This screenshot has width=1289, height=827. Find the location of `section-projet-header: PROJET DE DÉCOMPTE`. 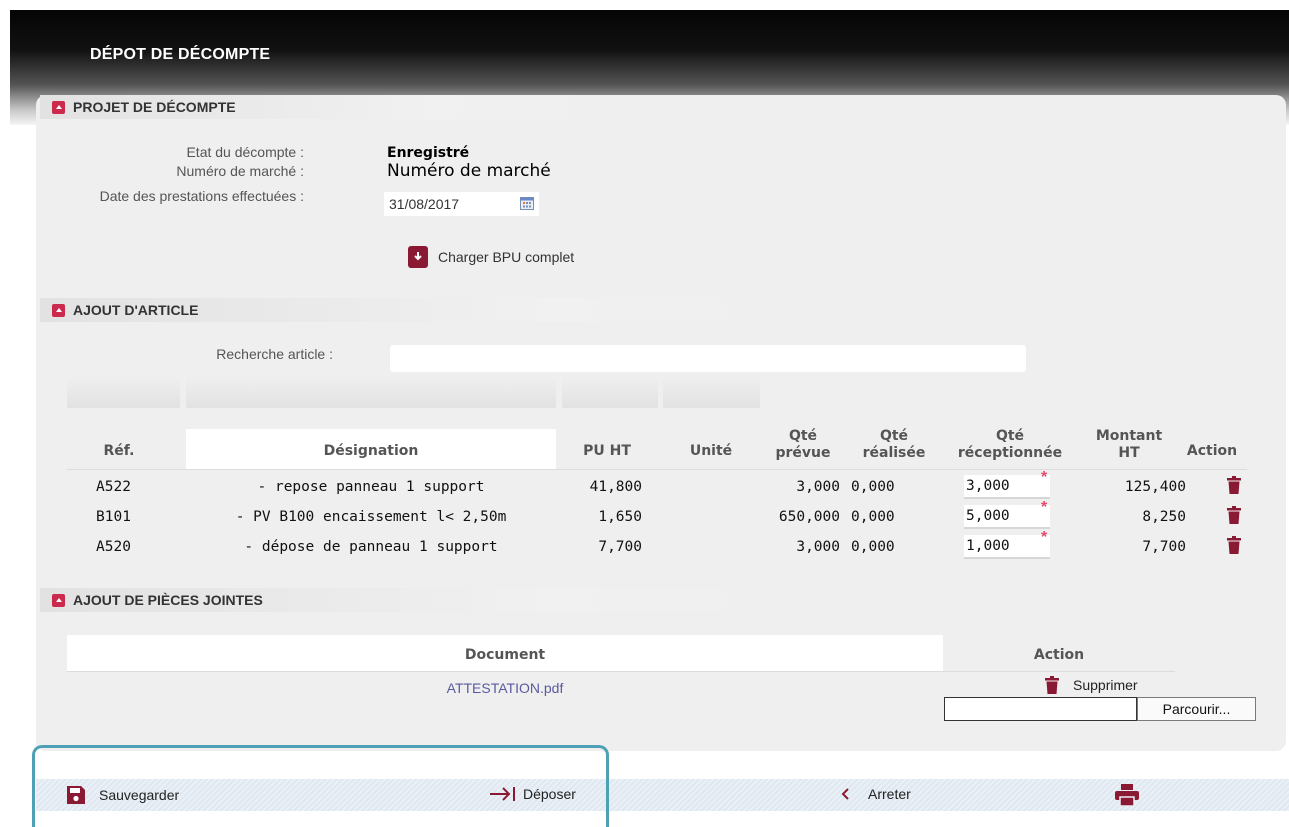

section-projet-header: PROJET DE DÉCOMPTE is located at coordinates (320, 107).